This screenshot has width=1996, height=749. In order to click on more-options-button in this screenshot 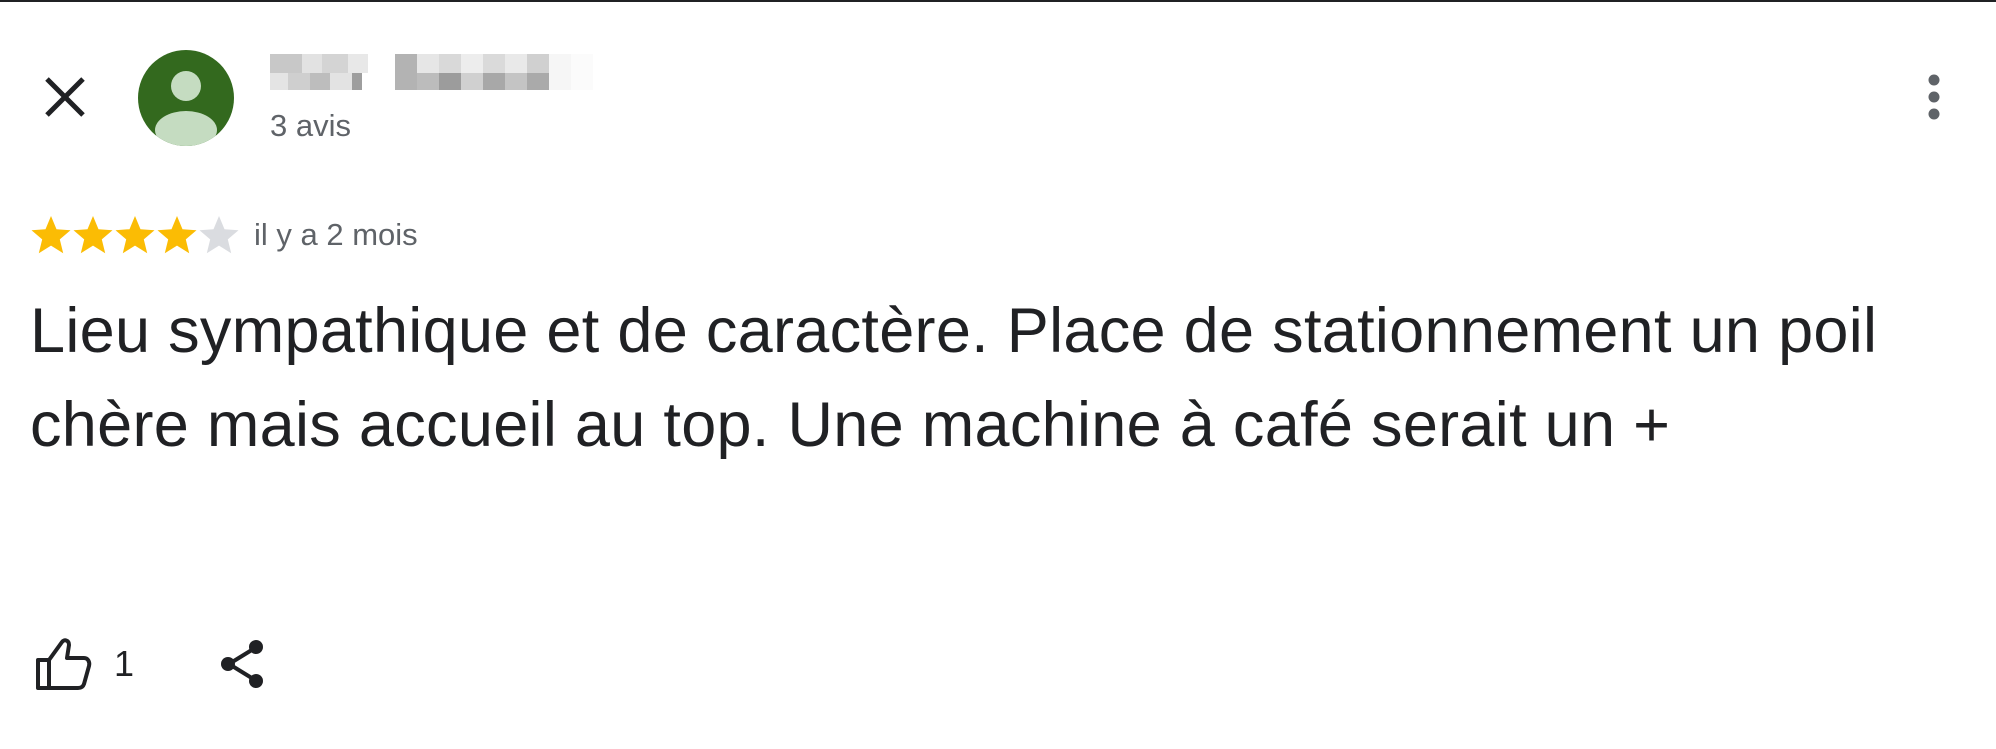, I will do `click(1934, 97)`.